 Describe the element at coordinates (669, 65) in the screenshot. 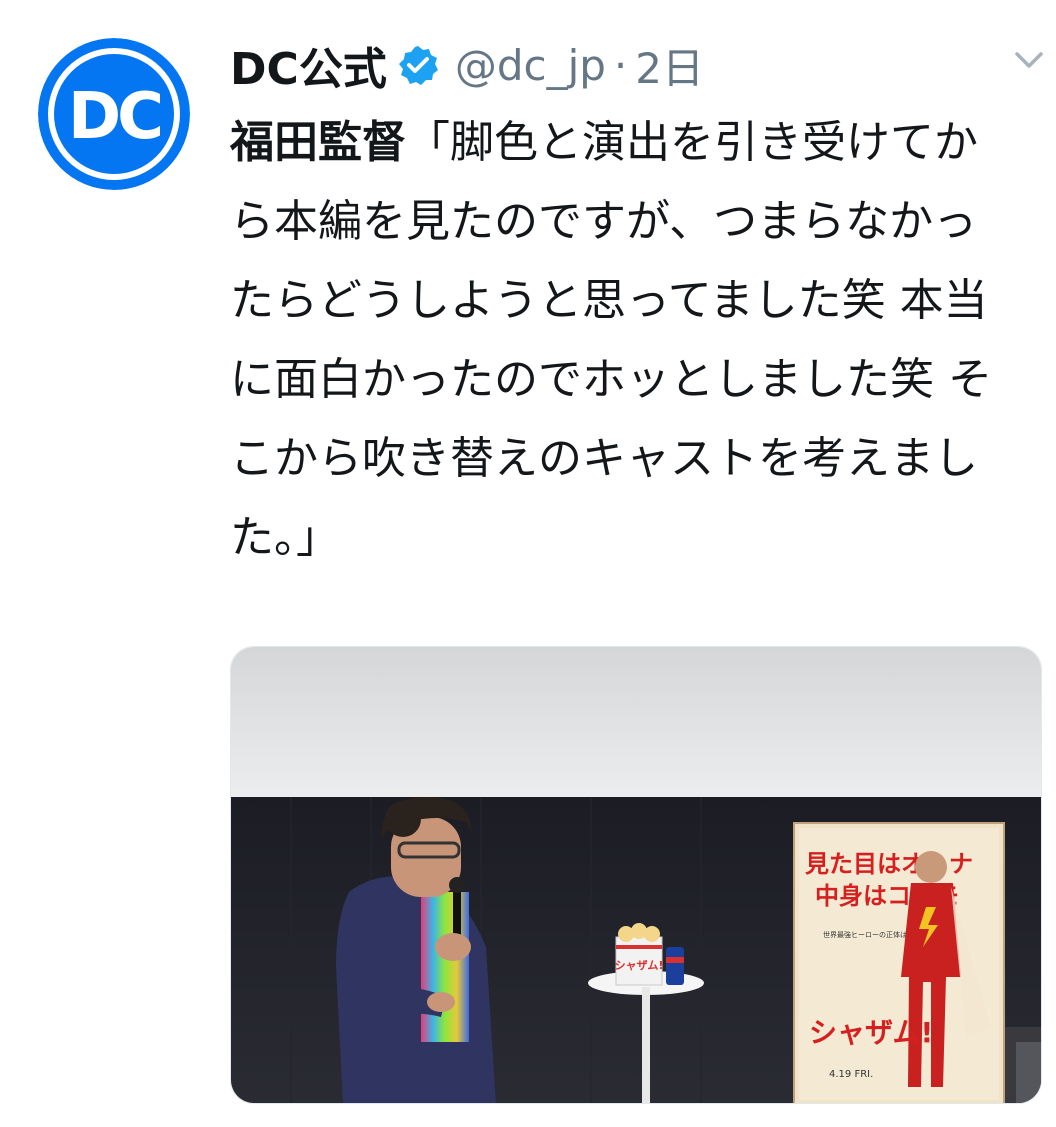

I see `tweet-timestamp: 2日` at that location.